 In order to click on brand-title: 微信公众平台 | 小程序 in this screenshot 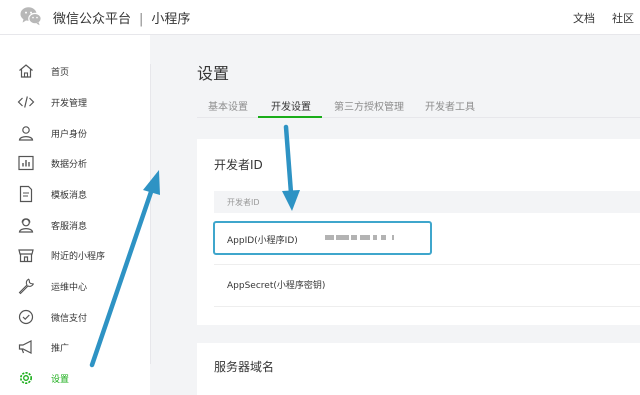, I will do `click(121, 17)`.